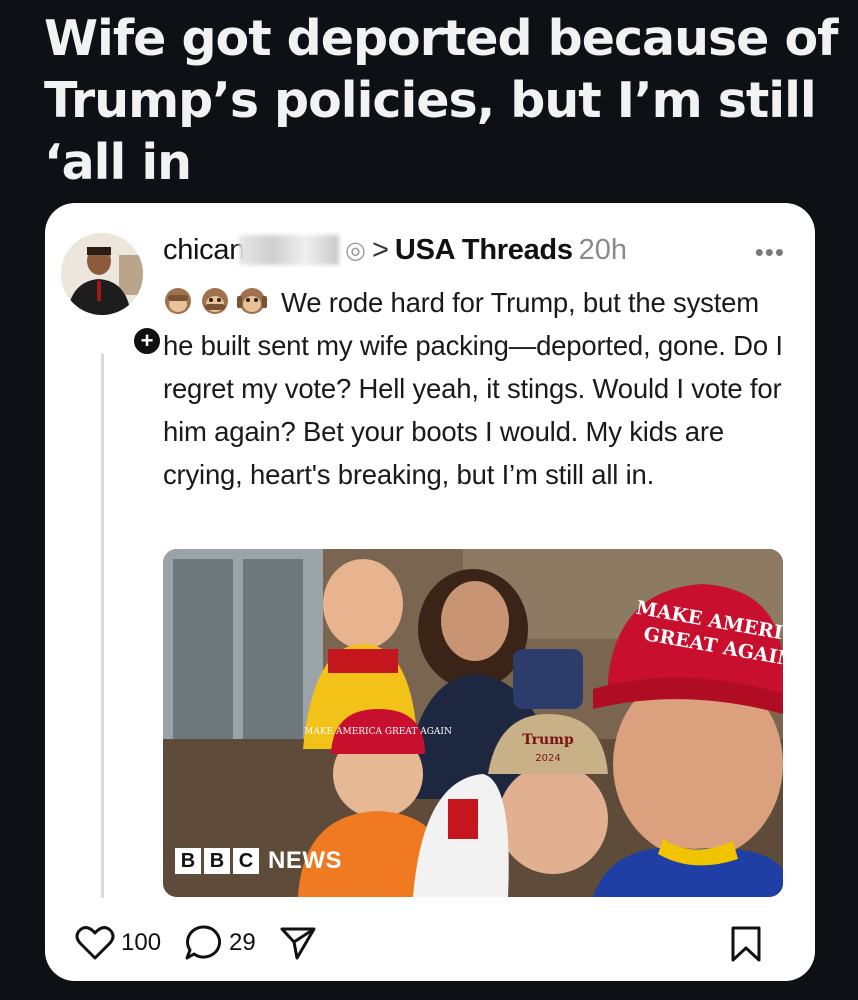 The image size is (858, 1000). What do you see at coordinates (102, 274) in the screenshot?
I see `avatar` at bounding box center [102, 274].